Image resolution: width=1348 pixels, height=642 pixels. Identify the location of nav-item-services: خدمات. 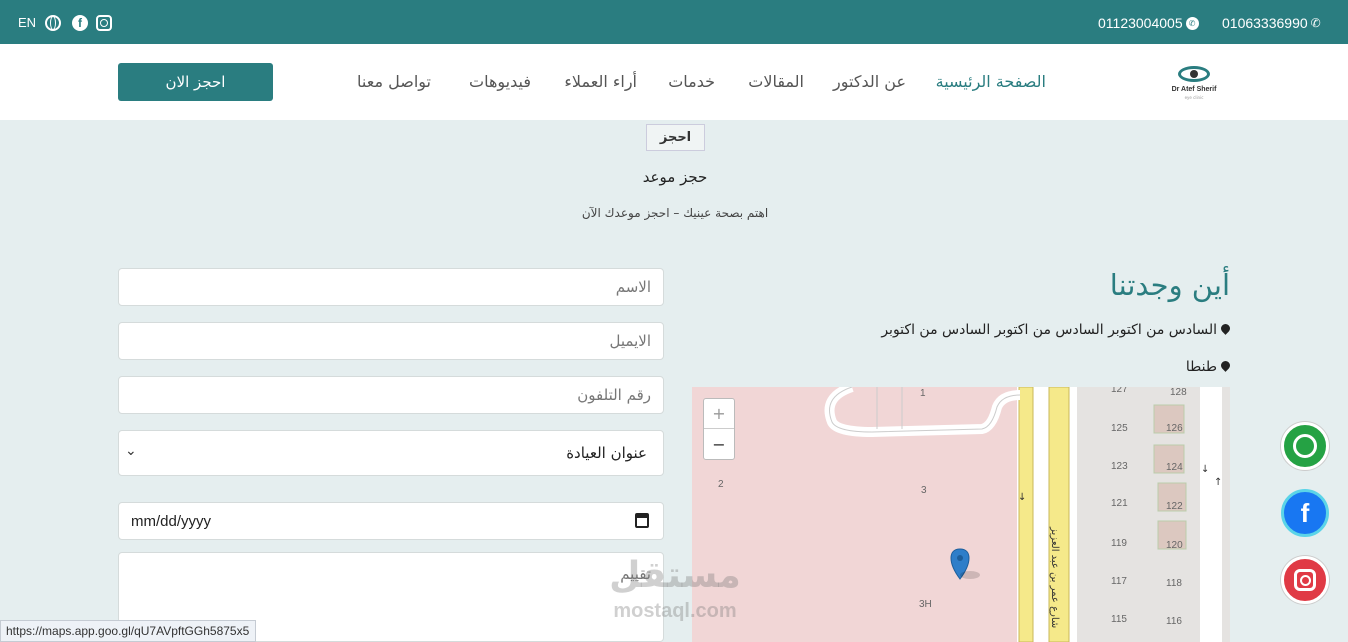
(691, 81).